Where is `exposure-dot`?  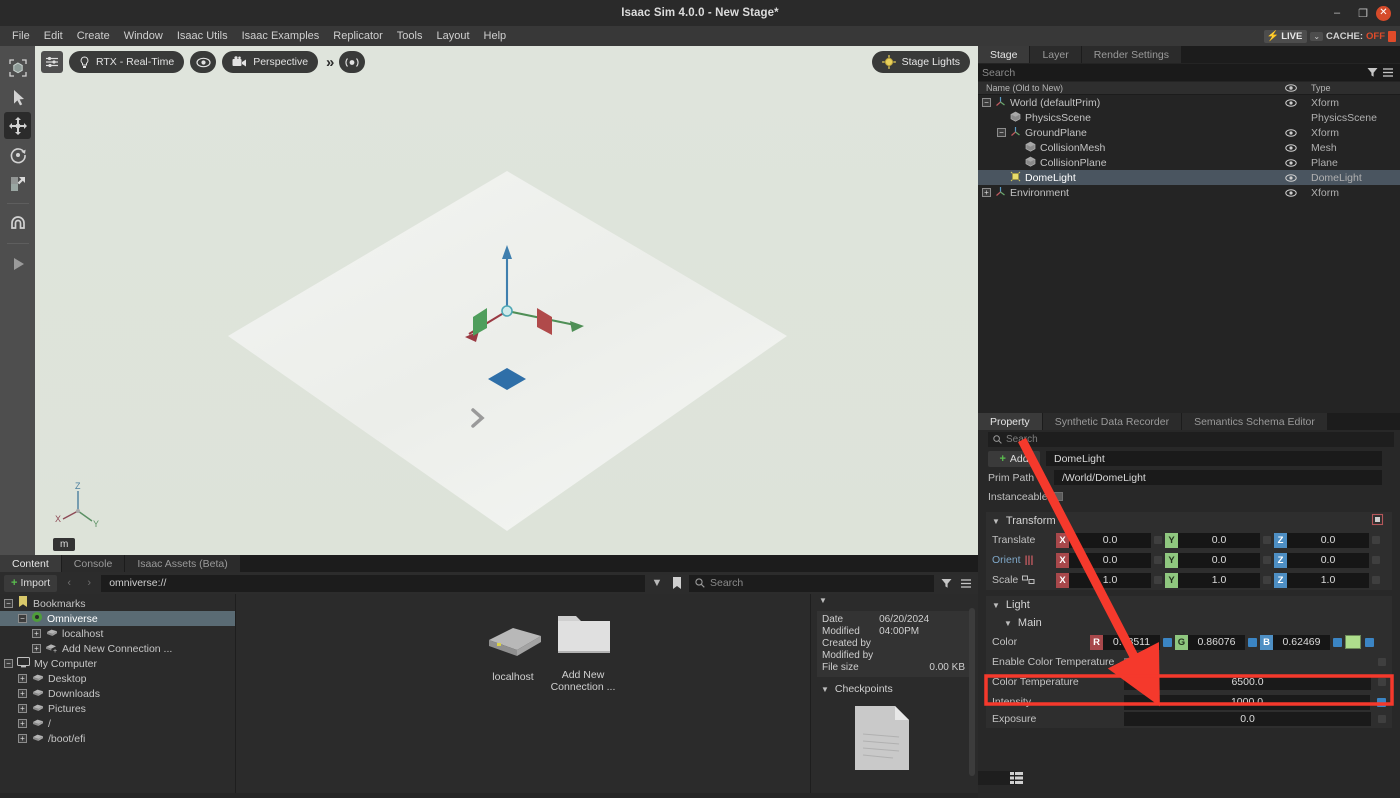
exposure-dot is located at coordinates (1382, 719).